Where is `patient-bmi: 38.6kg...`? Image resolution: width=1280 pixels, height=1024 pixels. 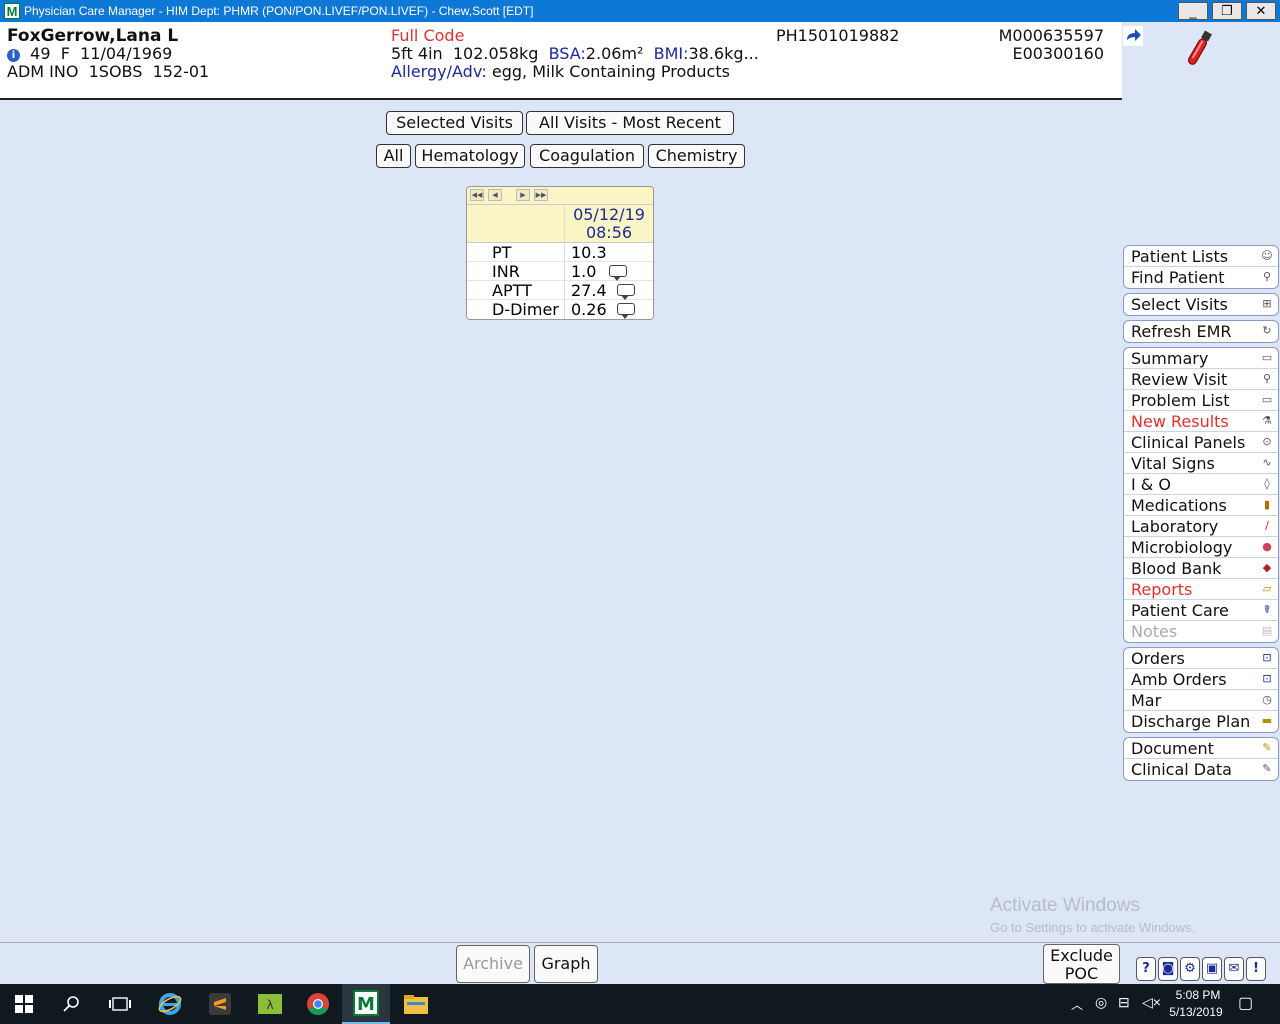 patient-bmi: 38.6kg... is located at coordinates (723, 53).